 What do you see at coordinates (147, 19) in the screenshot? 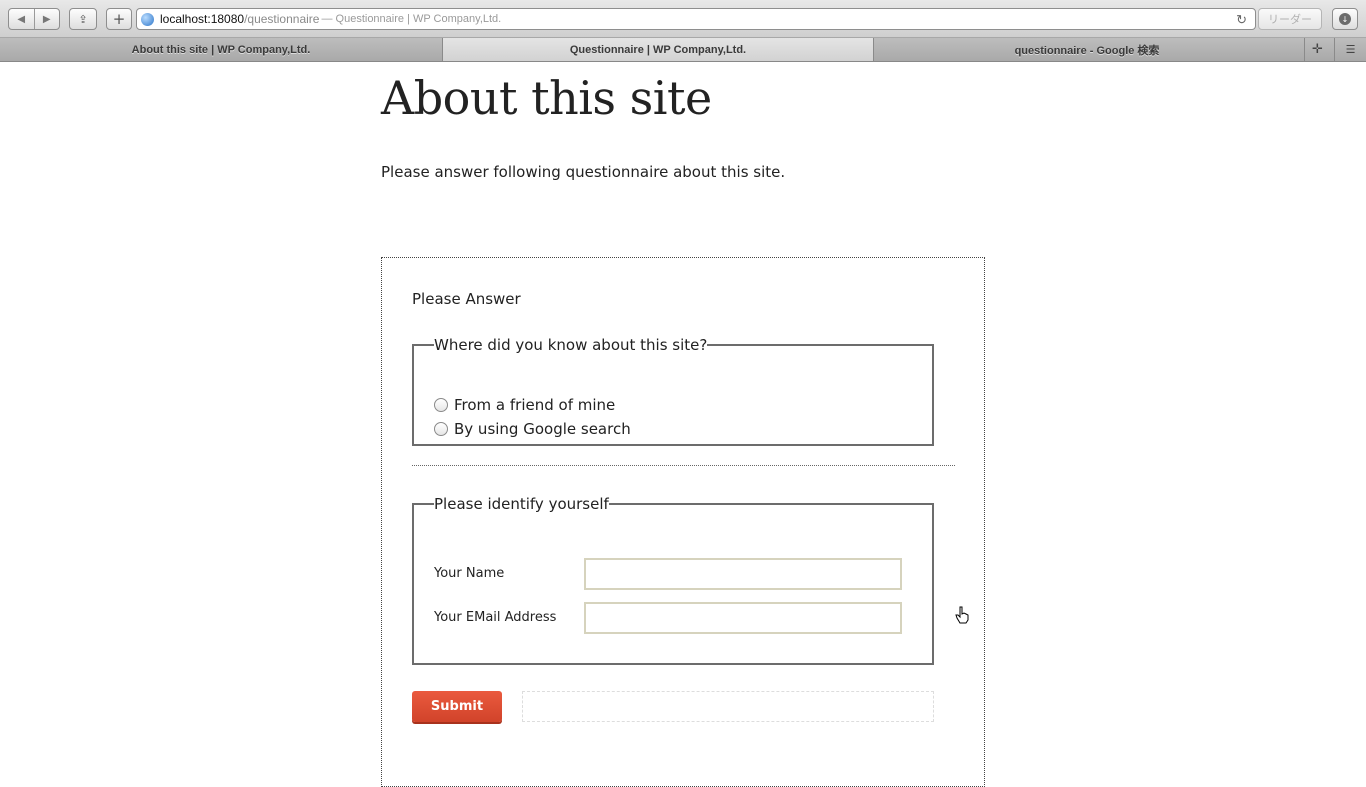
I see `globe-icon` at bounding box center [147, 19].